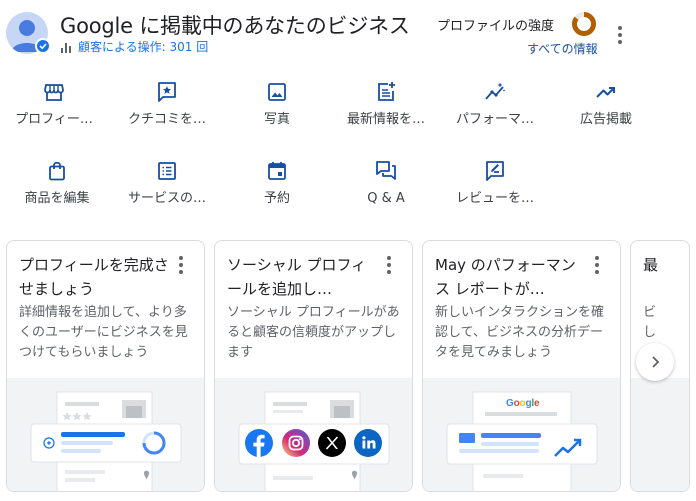 Image resolution: width=696 pixels, height=501 pixels. Describe the element at coordinates (167, 171) in the screenshot. I see `list-icon` at that location.